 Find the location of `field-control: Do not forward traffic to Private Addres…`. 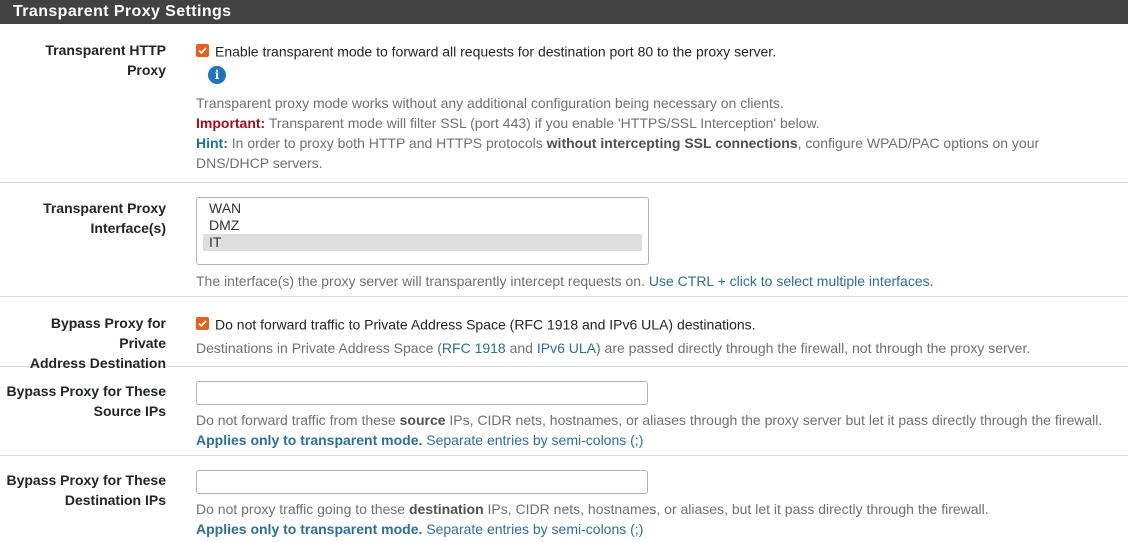

field-control: Do not forward traffic to Private Addres… is located at coordinates (652, 335).